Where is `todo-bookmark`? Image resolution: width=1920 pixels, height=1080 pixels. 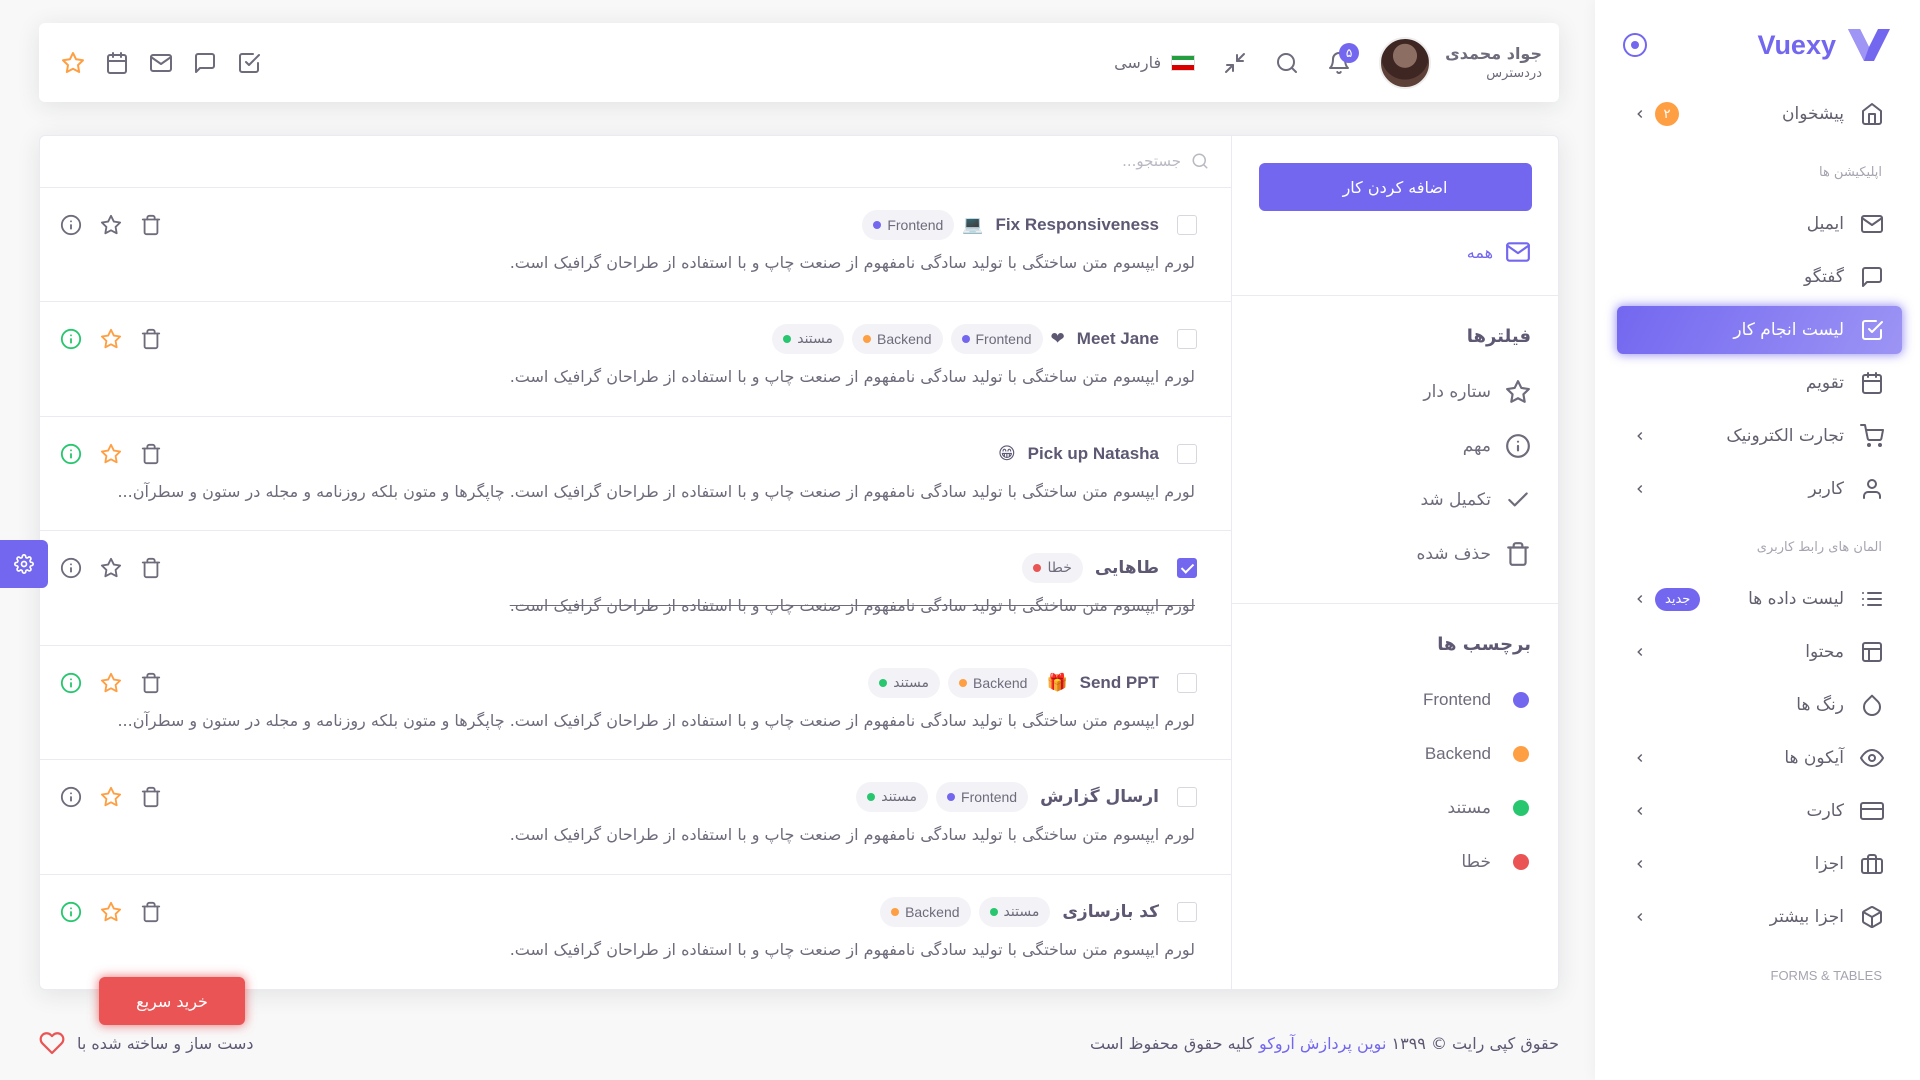 todo-bookmark is located at coordinates (249, 63).